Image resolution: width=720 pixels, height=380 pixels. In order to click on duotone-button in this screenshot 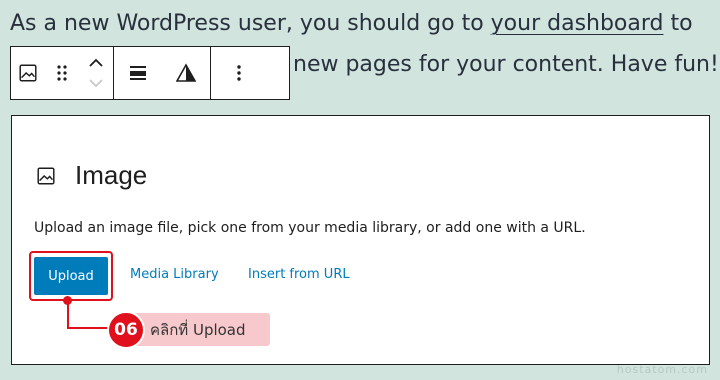, I will do `click(186, 73)`.